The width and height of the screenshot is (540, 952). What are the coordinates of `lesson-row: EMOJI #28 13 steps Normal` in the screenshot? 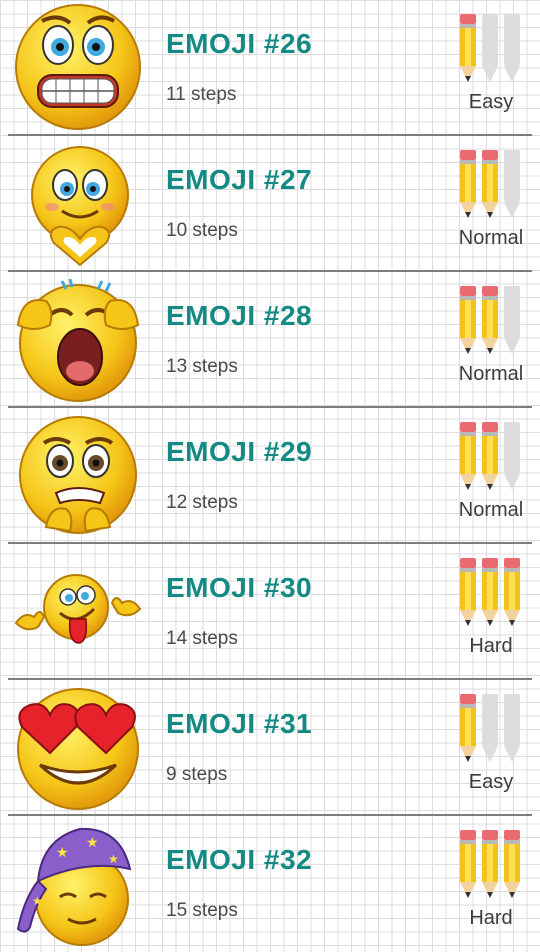 It's located at (270, 340).